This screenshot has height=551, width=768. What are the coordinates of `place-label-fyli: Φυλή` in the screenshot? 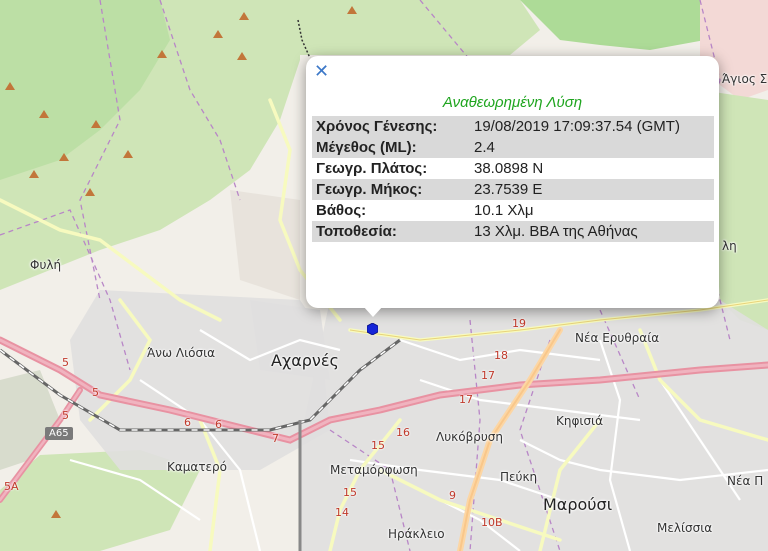 It's located at (46, 265).